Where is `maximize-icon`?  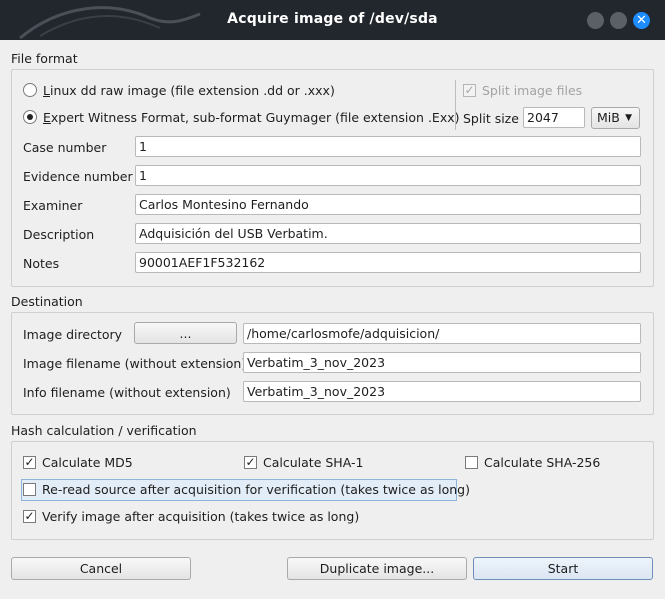 maximize-icon is located at coordinates (618, 20).